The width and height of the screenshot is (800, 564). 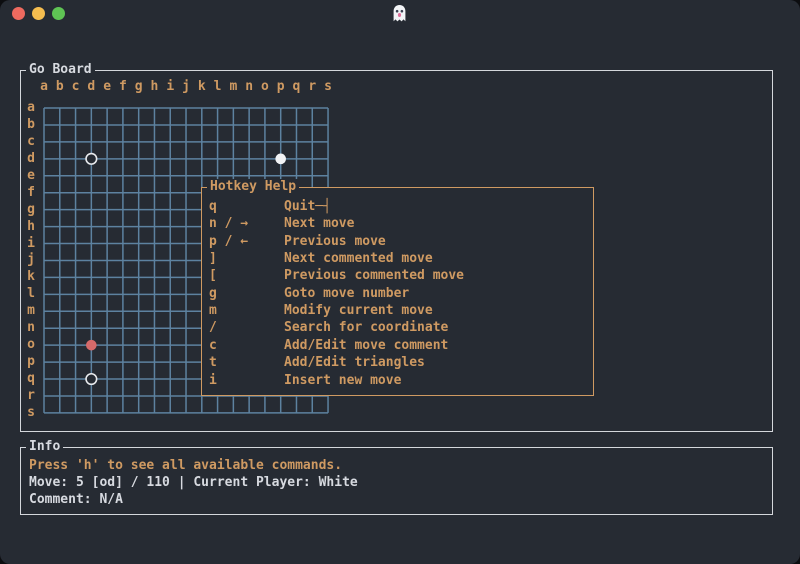 What do you see at coordinates (253, 187) in the screenshot?
I see `hotkey-help-title: Hotkey Help` at bounding box center [253, 187].